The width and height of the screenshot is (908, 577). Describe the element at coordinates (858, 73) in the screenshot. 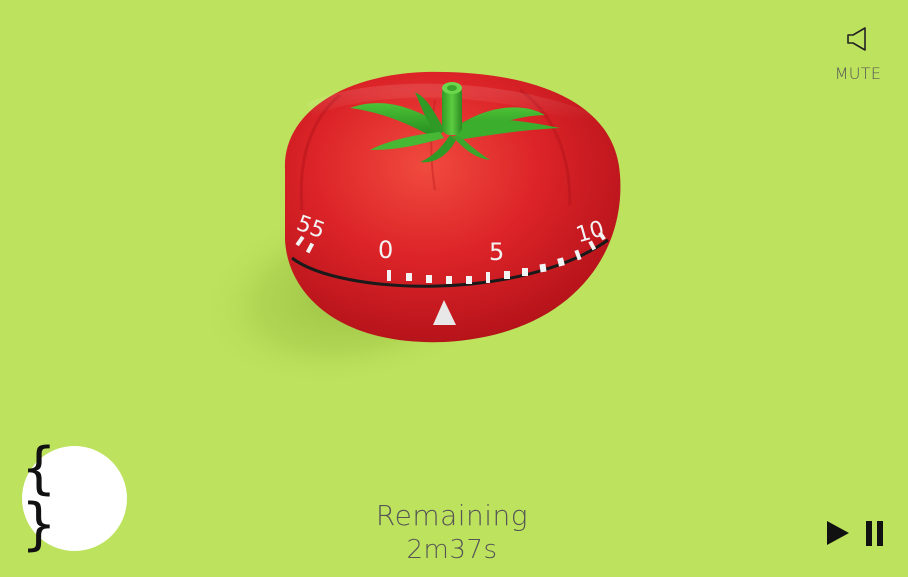

I see `mute-label: MUTE` at that location.